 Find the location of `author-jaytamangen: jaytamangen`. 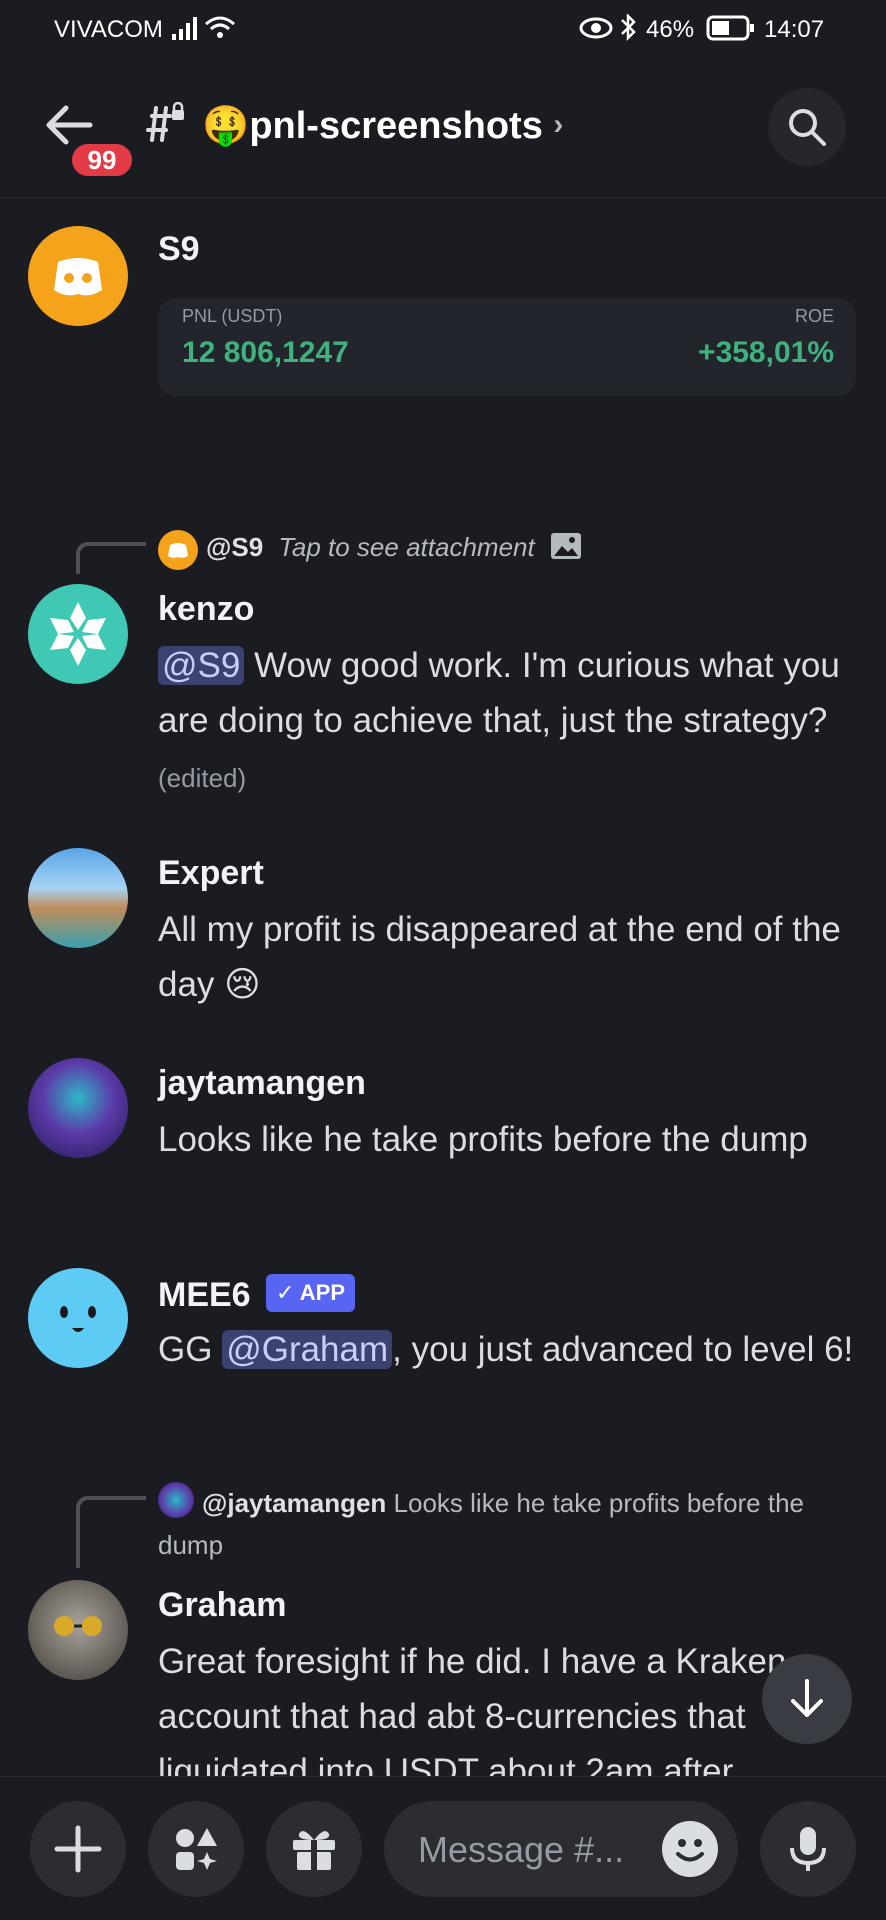

author-jaytamangen: jaytamangen is located at coordinates (262, 1083).